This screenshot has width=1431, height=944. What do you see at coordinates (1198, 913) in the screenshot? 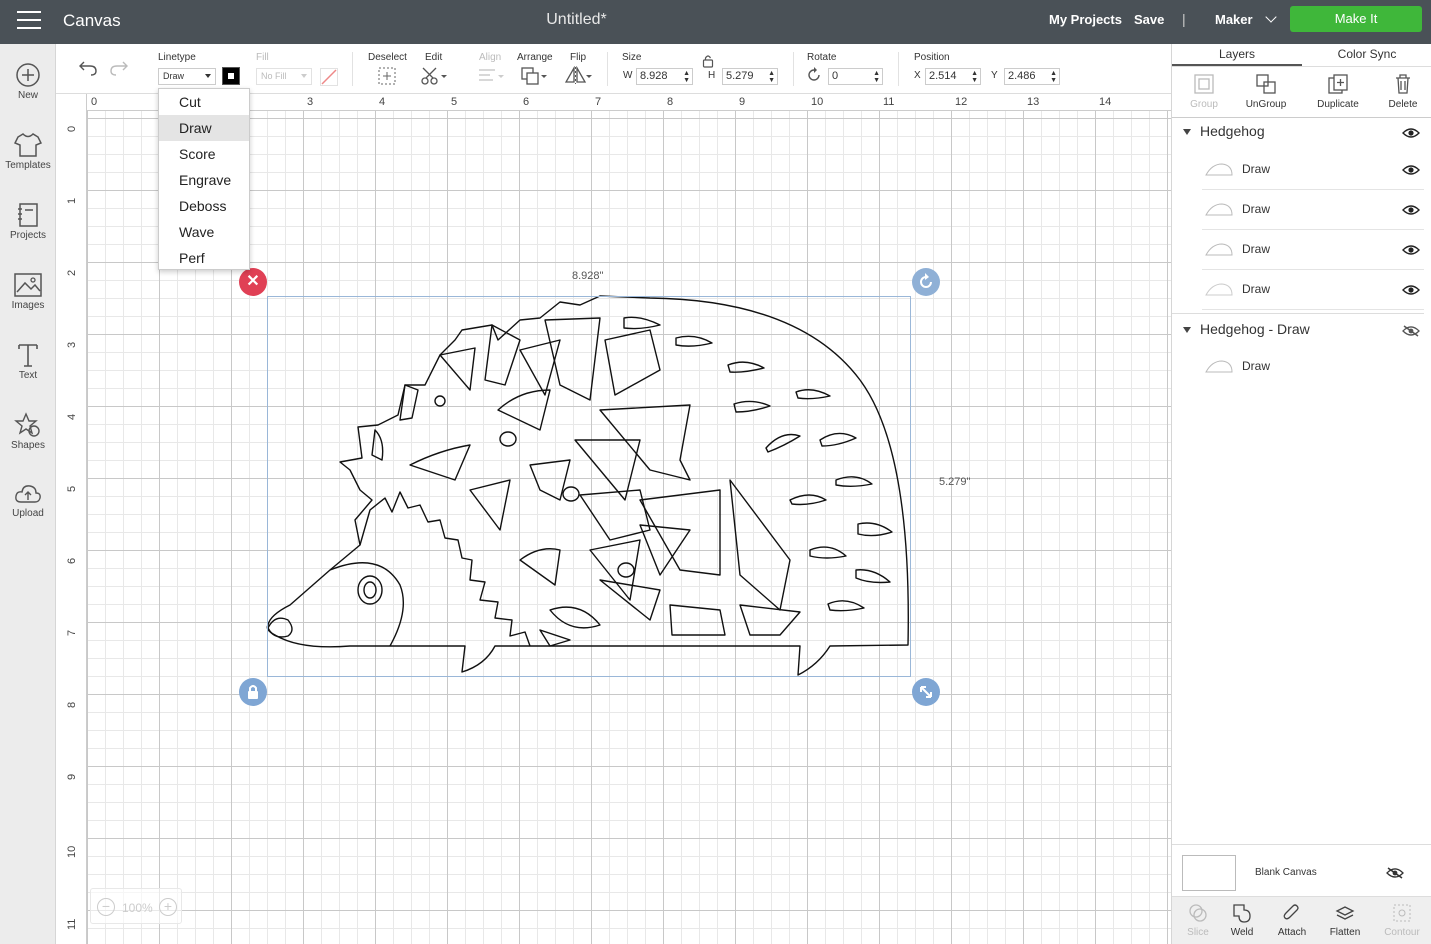
I see `slice-icon` at bounding box center [1198, 913].